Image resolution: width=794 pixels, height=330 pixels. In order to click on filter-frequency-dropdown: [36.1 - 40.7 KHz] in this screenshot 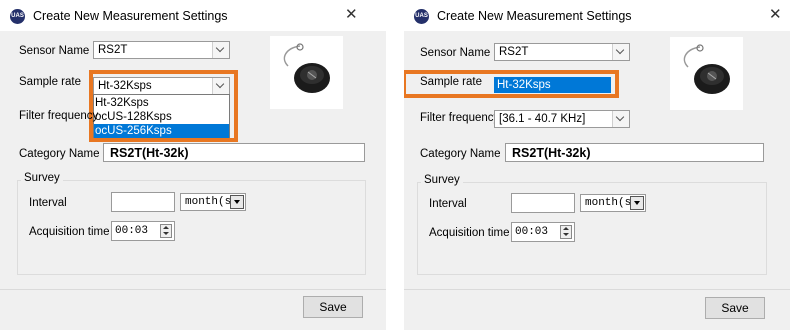, I will do `click(562, 119)`.